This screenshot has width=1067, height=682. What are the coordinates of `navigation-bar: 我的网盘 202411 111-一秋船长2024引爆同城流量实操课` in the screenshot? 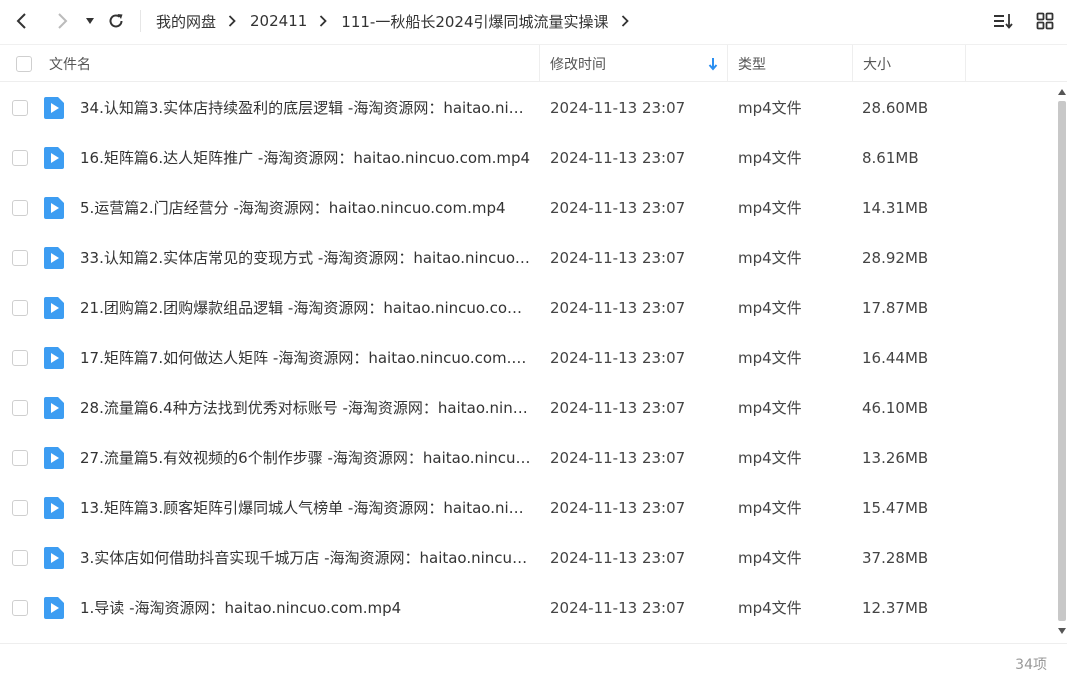 It's located at (533, 21).